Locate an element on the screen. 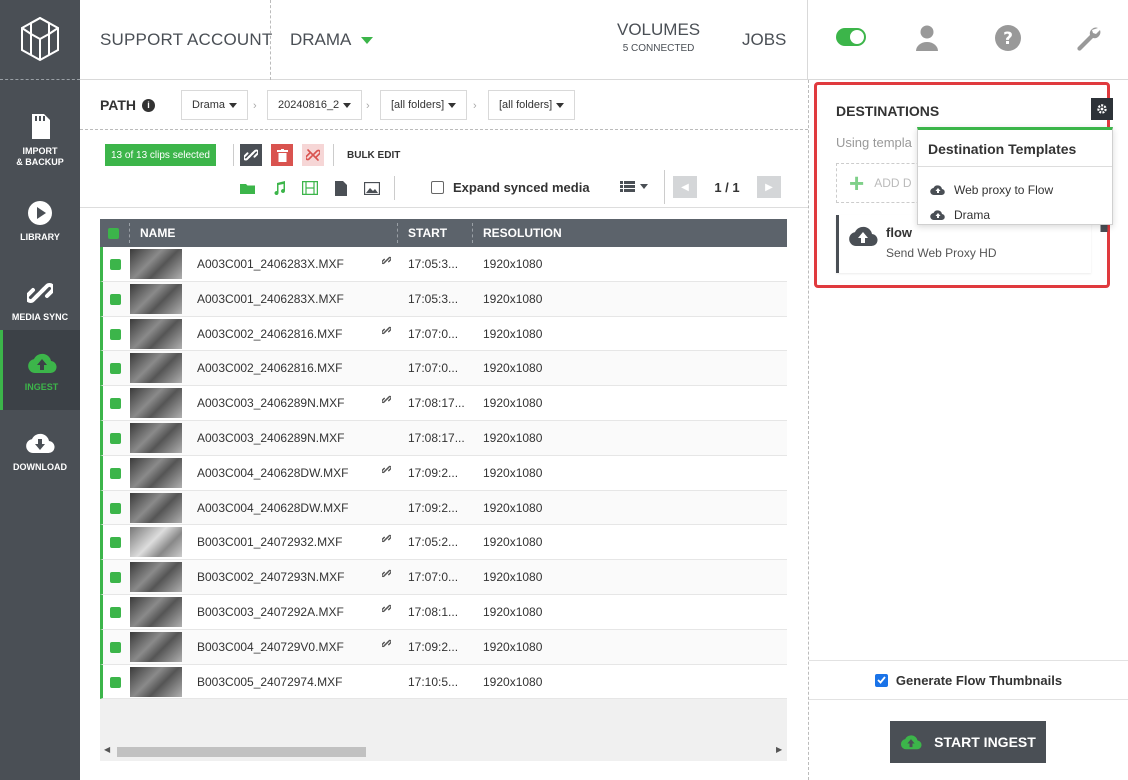 This screenshot has width=1128, height=780. info-icon: i is located at coordinates (149, 105).